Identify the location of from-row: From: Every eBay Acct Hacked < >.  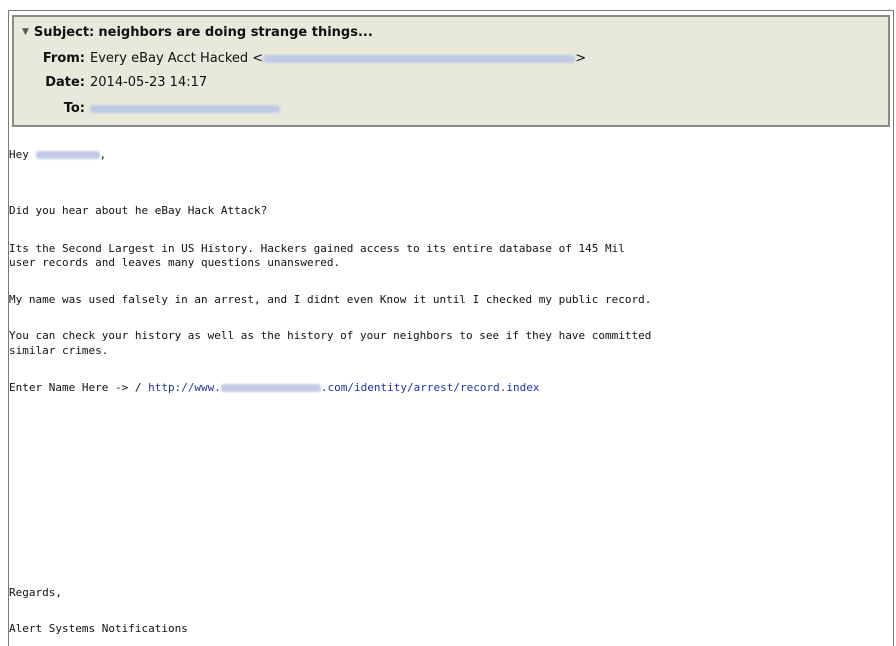
(300, 58).